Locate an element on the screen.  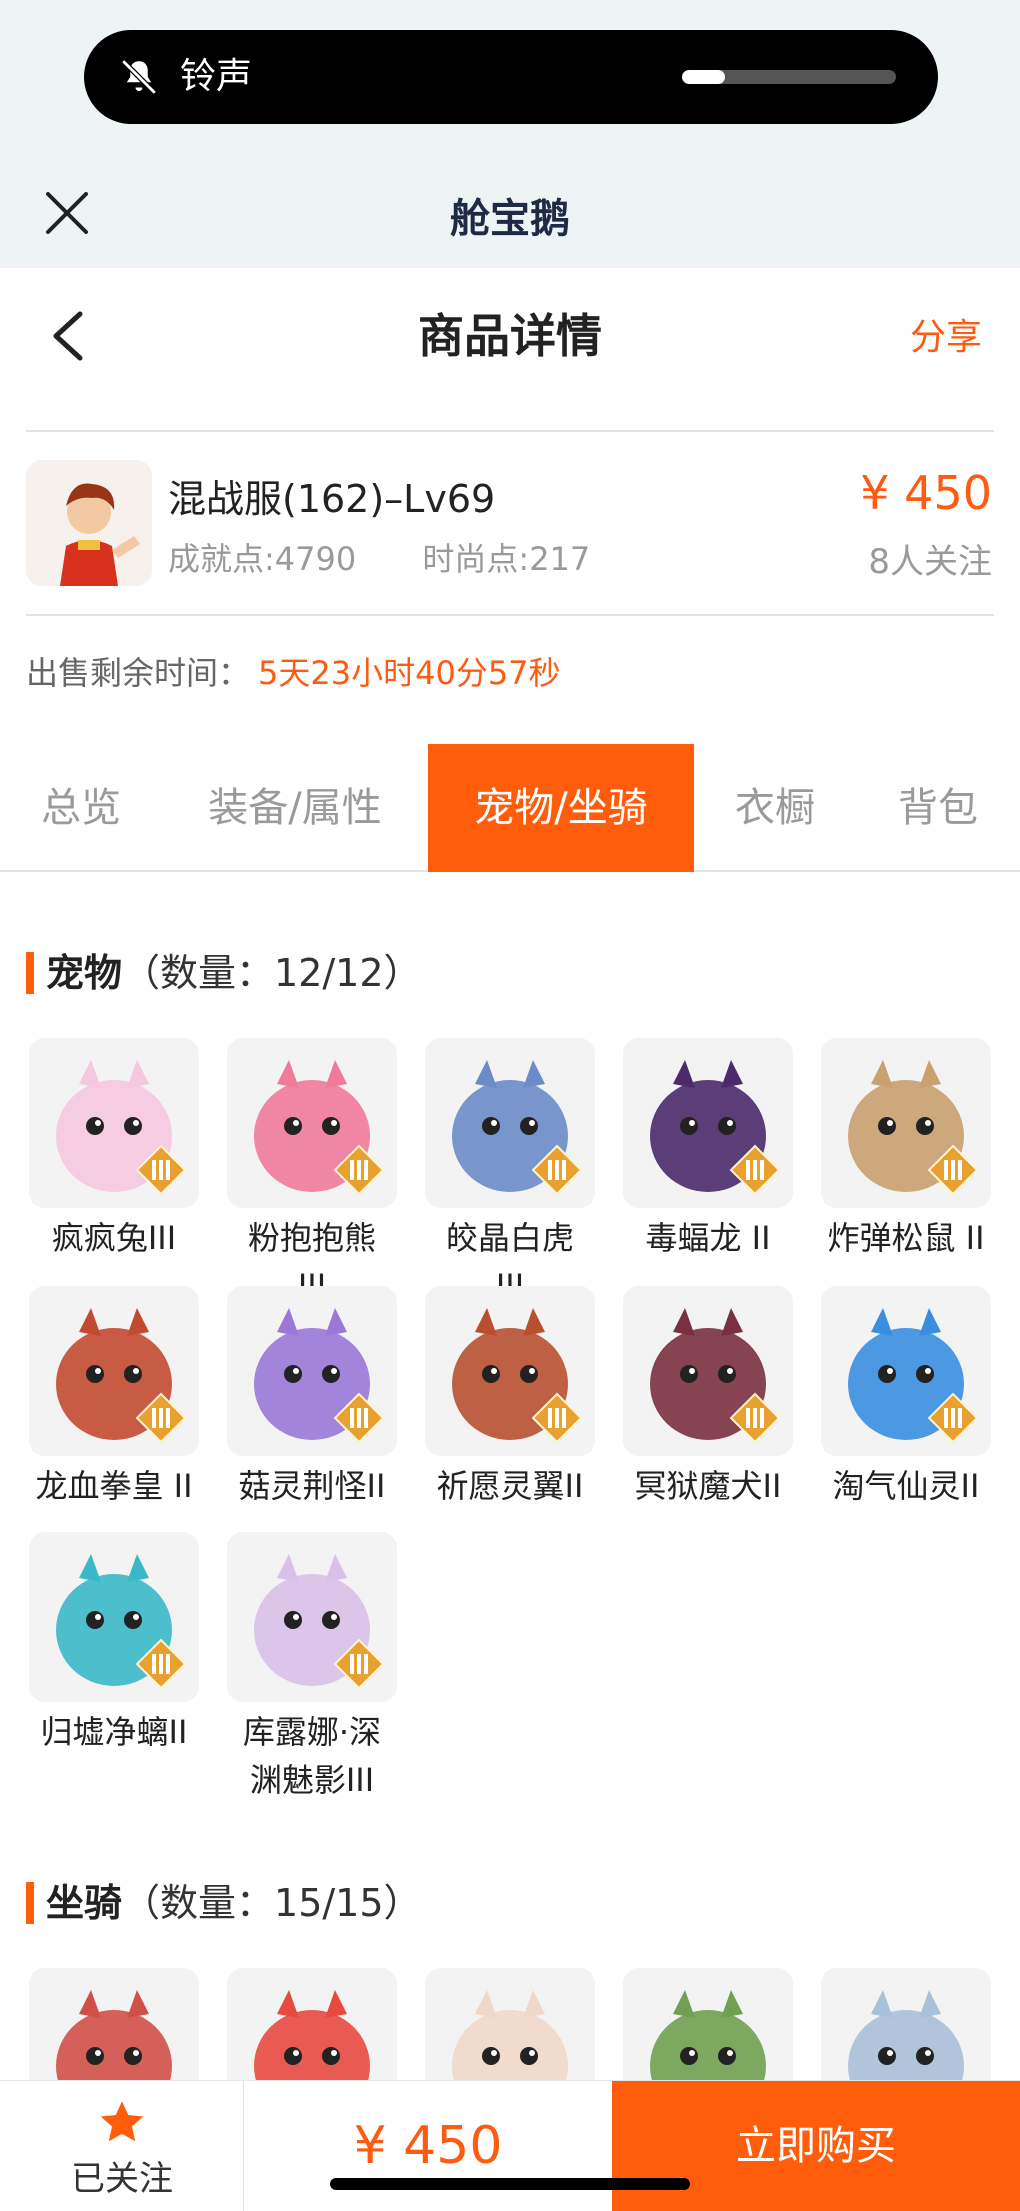
pet-card: 炸弹松鼠 II is located at coordinates (906, 1150).